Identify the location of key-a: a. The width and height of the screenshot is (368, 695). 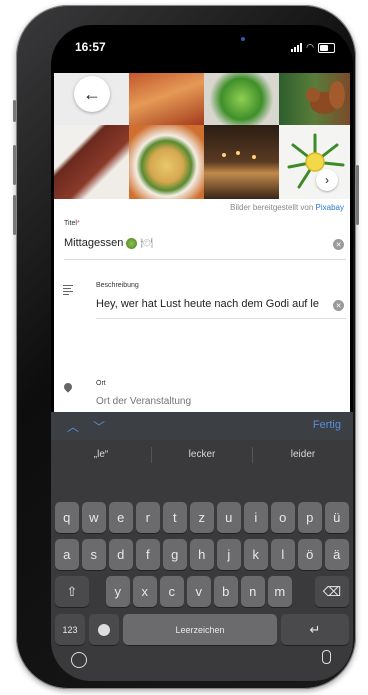
(67, 554).